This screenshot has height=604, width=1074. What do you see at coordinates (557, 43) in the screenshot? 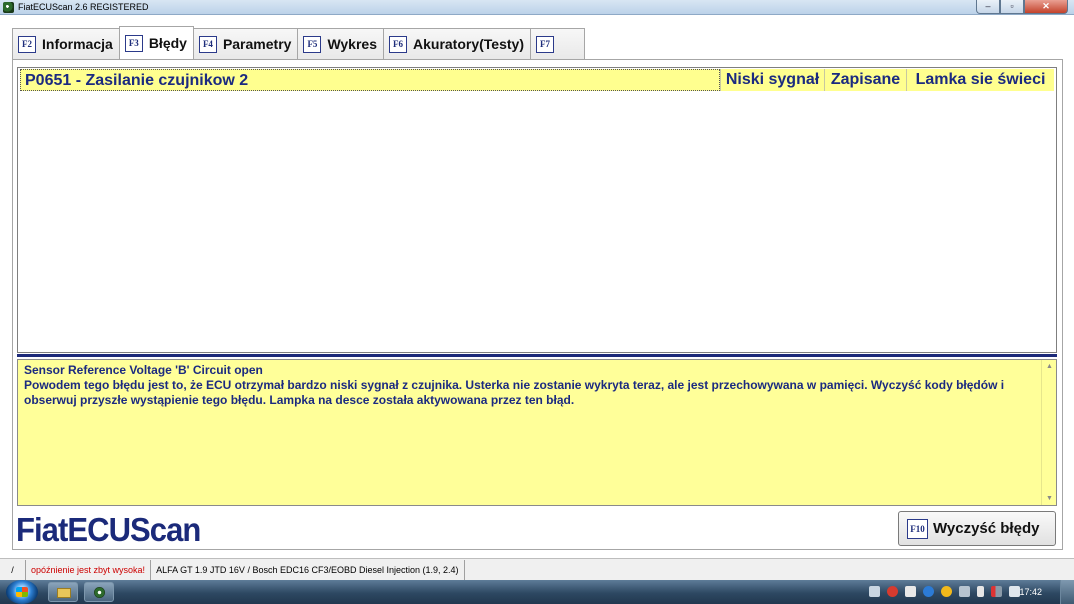
I see `tab-f7: F7` at bounding box center [557, 43].